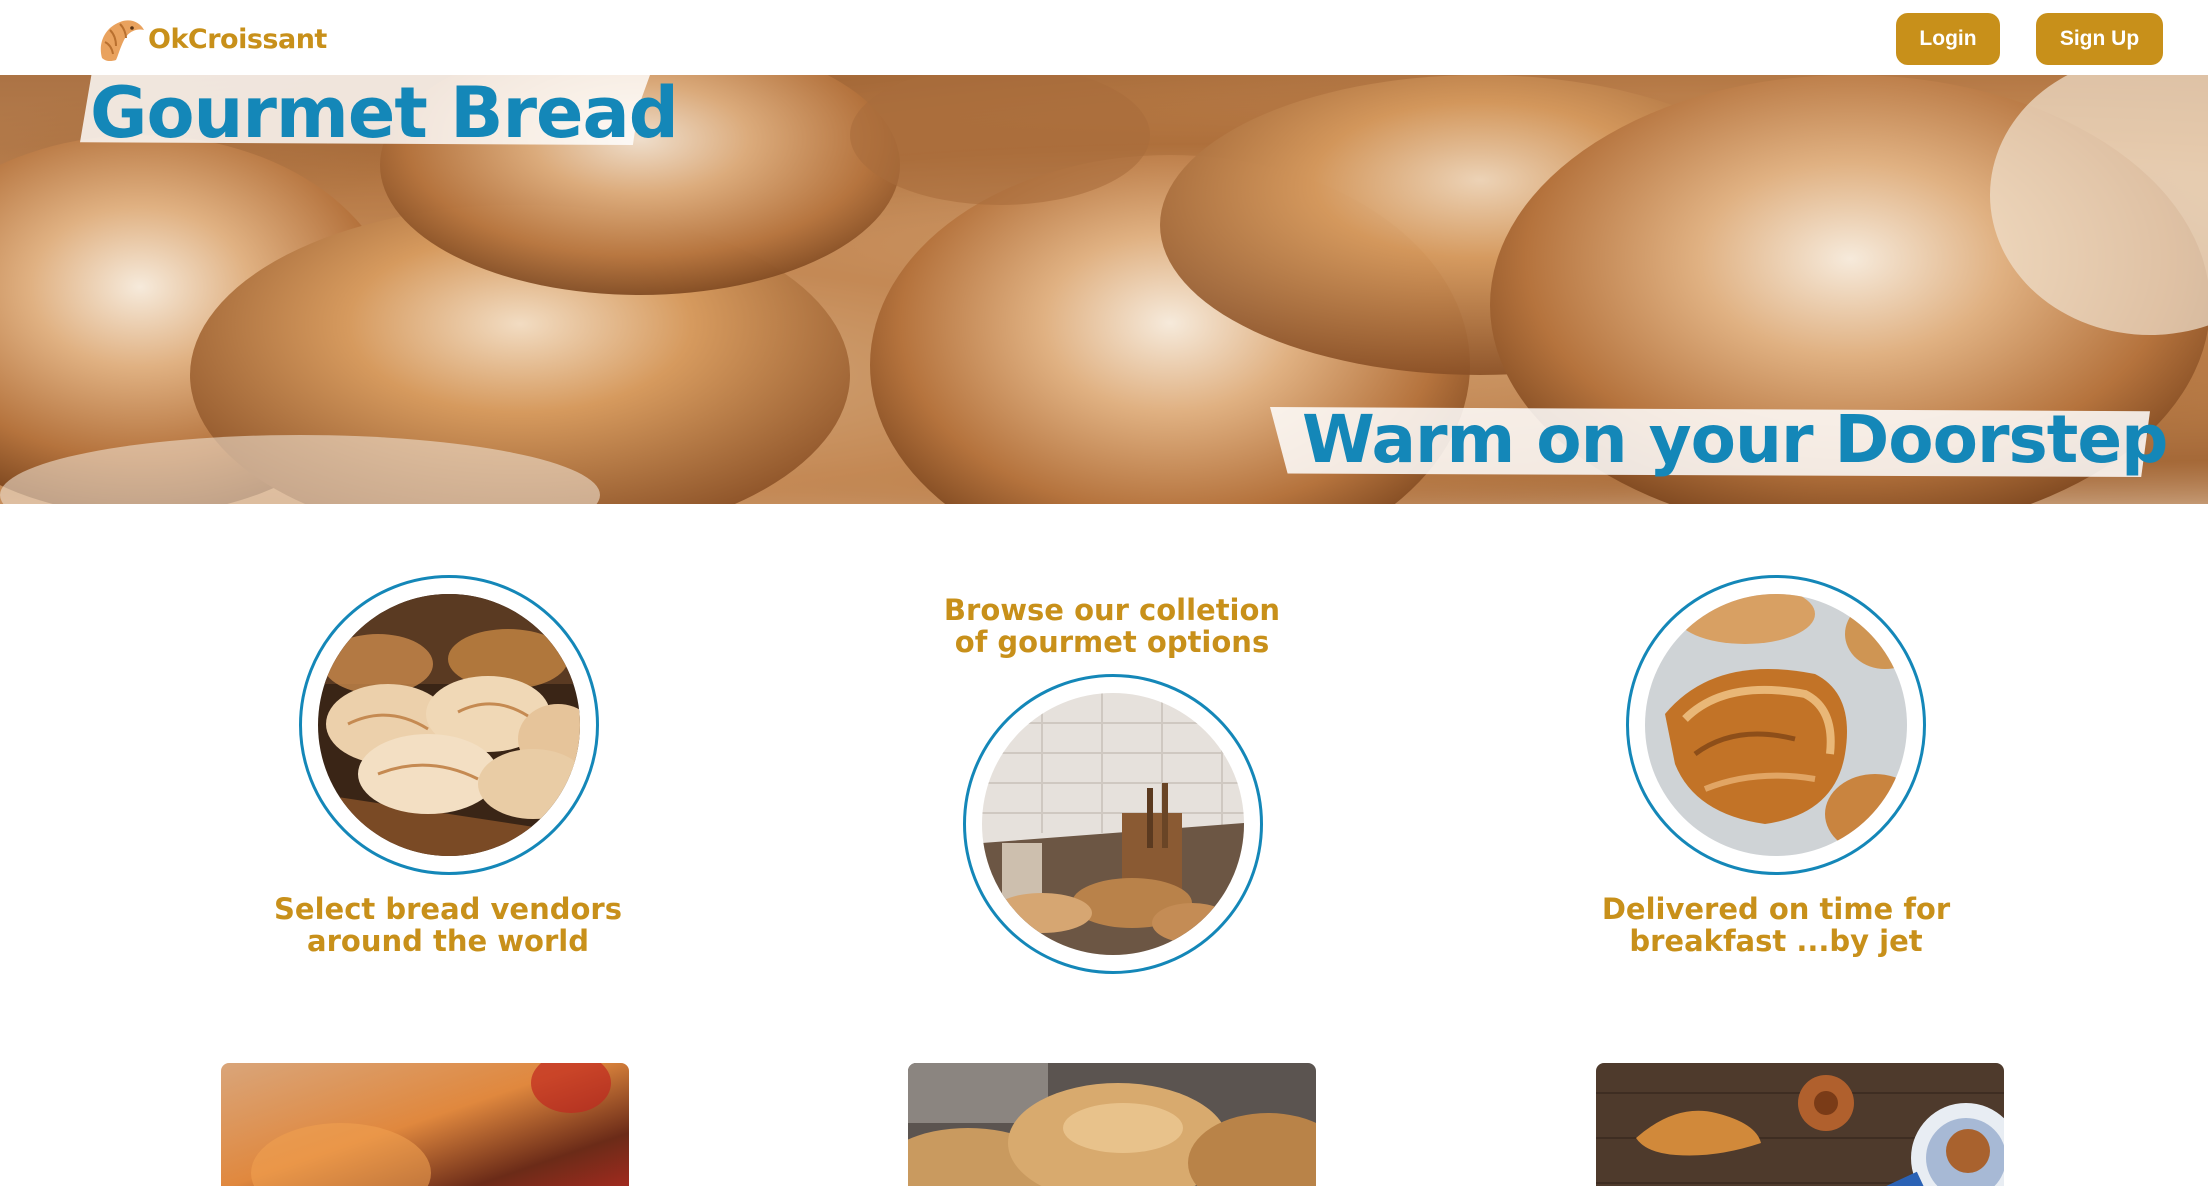 This screenshot has height=1186, width=2208. I want to click on feature-circle-vendors, so click(449, 725).